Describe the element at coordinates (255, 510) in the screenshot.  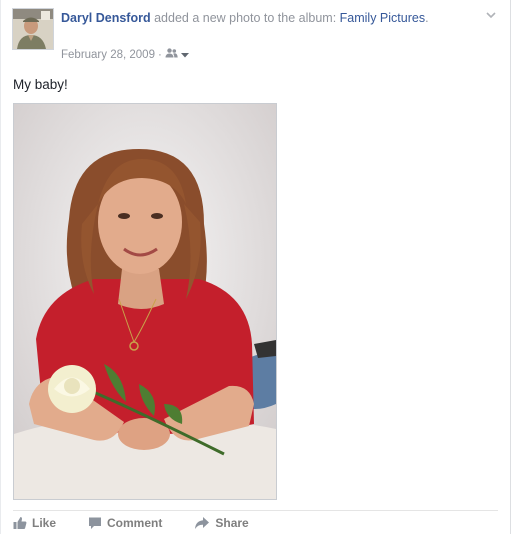
I see `action-divider` at that location.